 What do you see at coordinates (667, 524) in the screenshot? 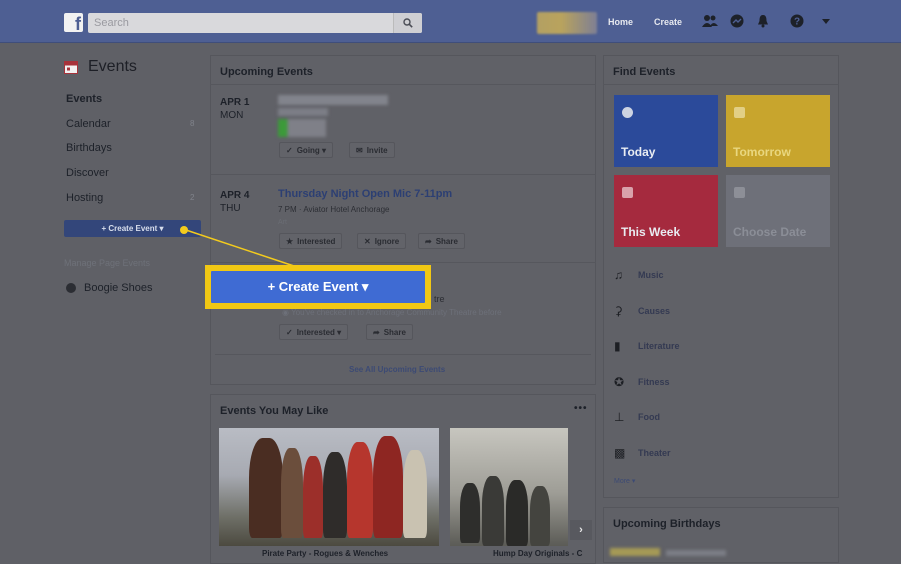
I see `upcoming-birthdays-title: Upcoming Birthdays` at bounding box center [667, 524].